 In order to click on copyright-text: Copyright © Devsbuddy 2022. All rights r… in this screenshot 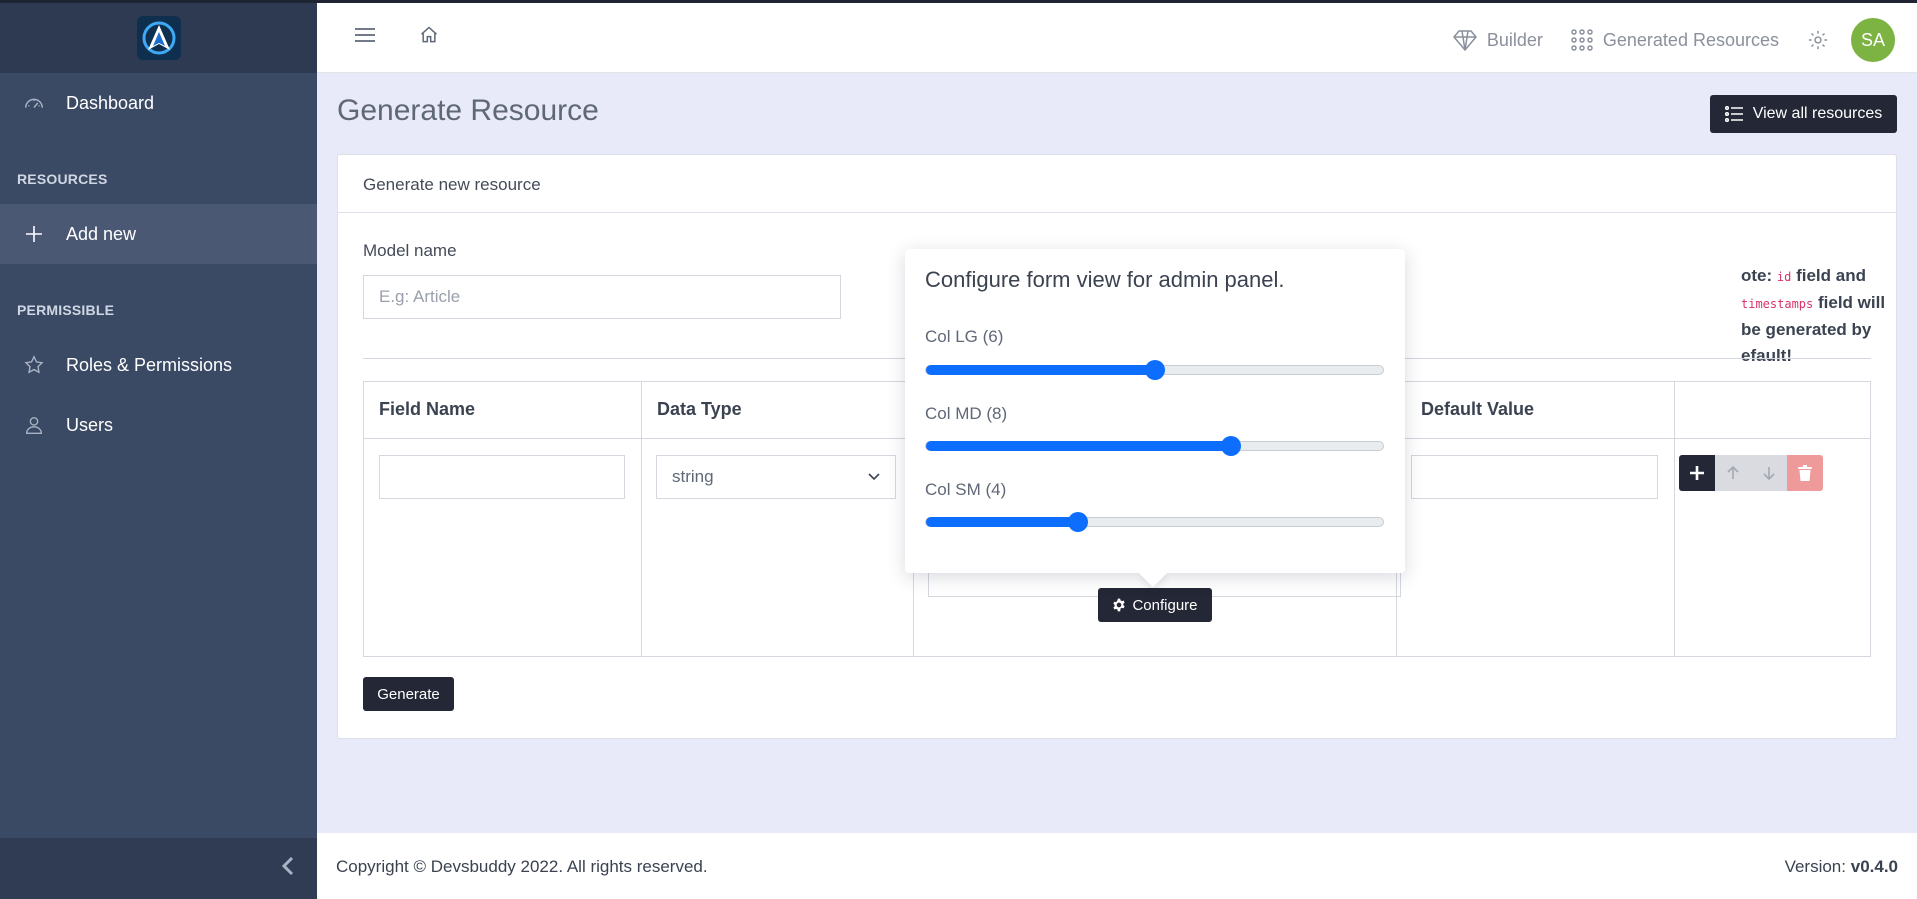, I will do `click(522, 866)`.